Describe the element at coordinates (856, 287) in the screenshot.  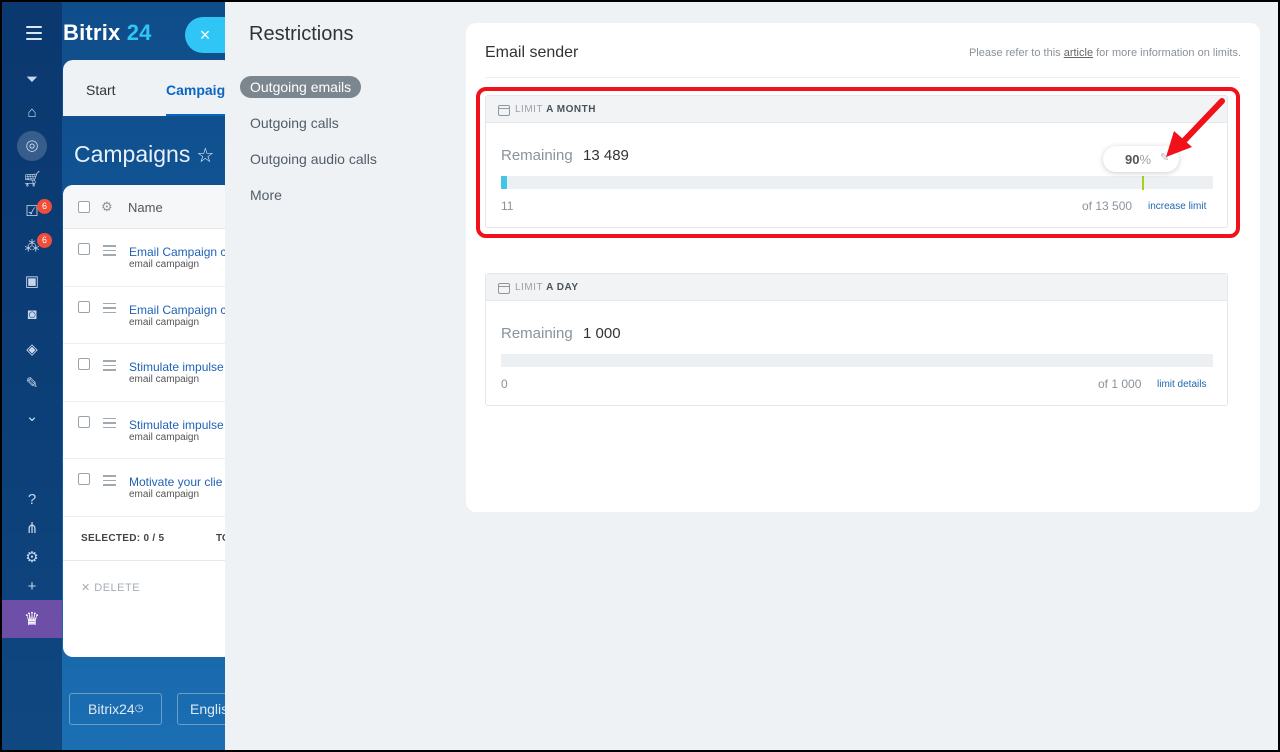
I see `limit-day-header: LIMIT A DAY` at that location.